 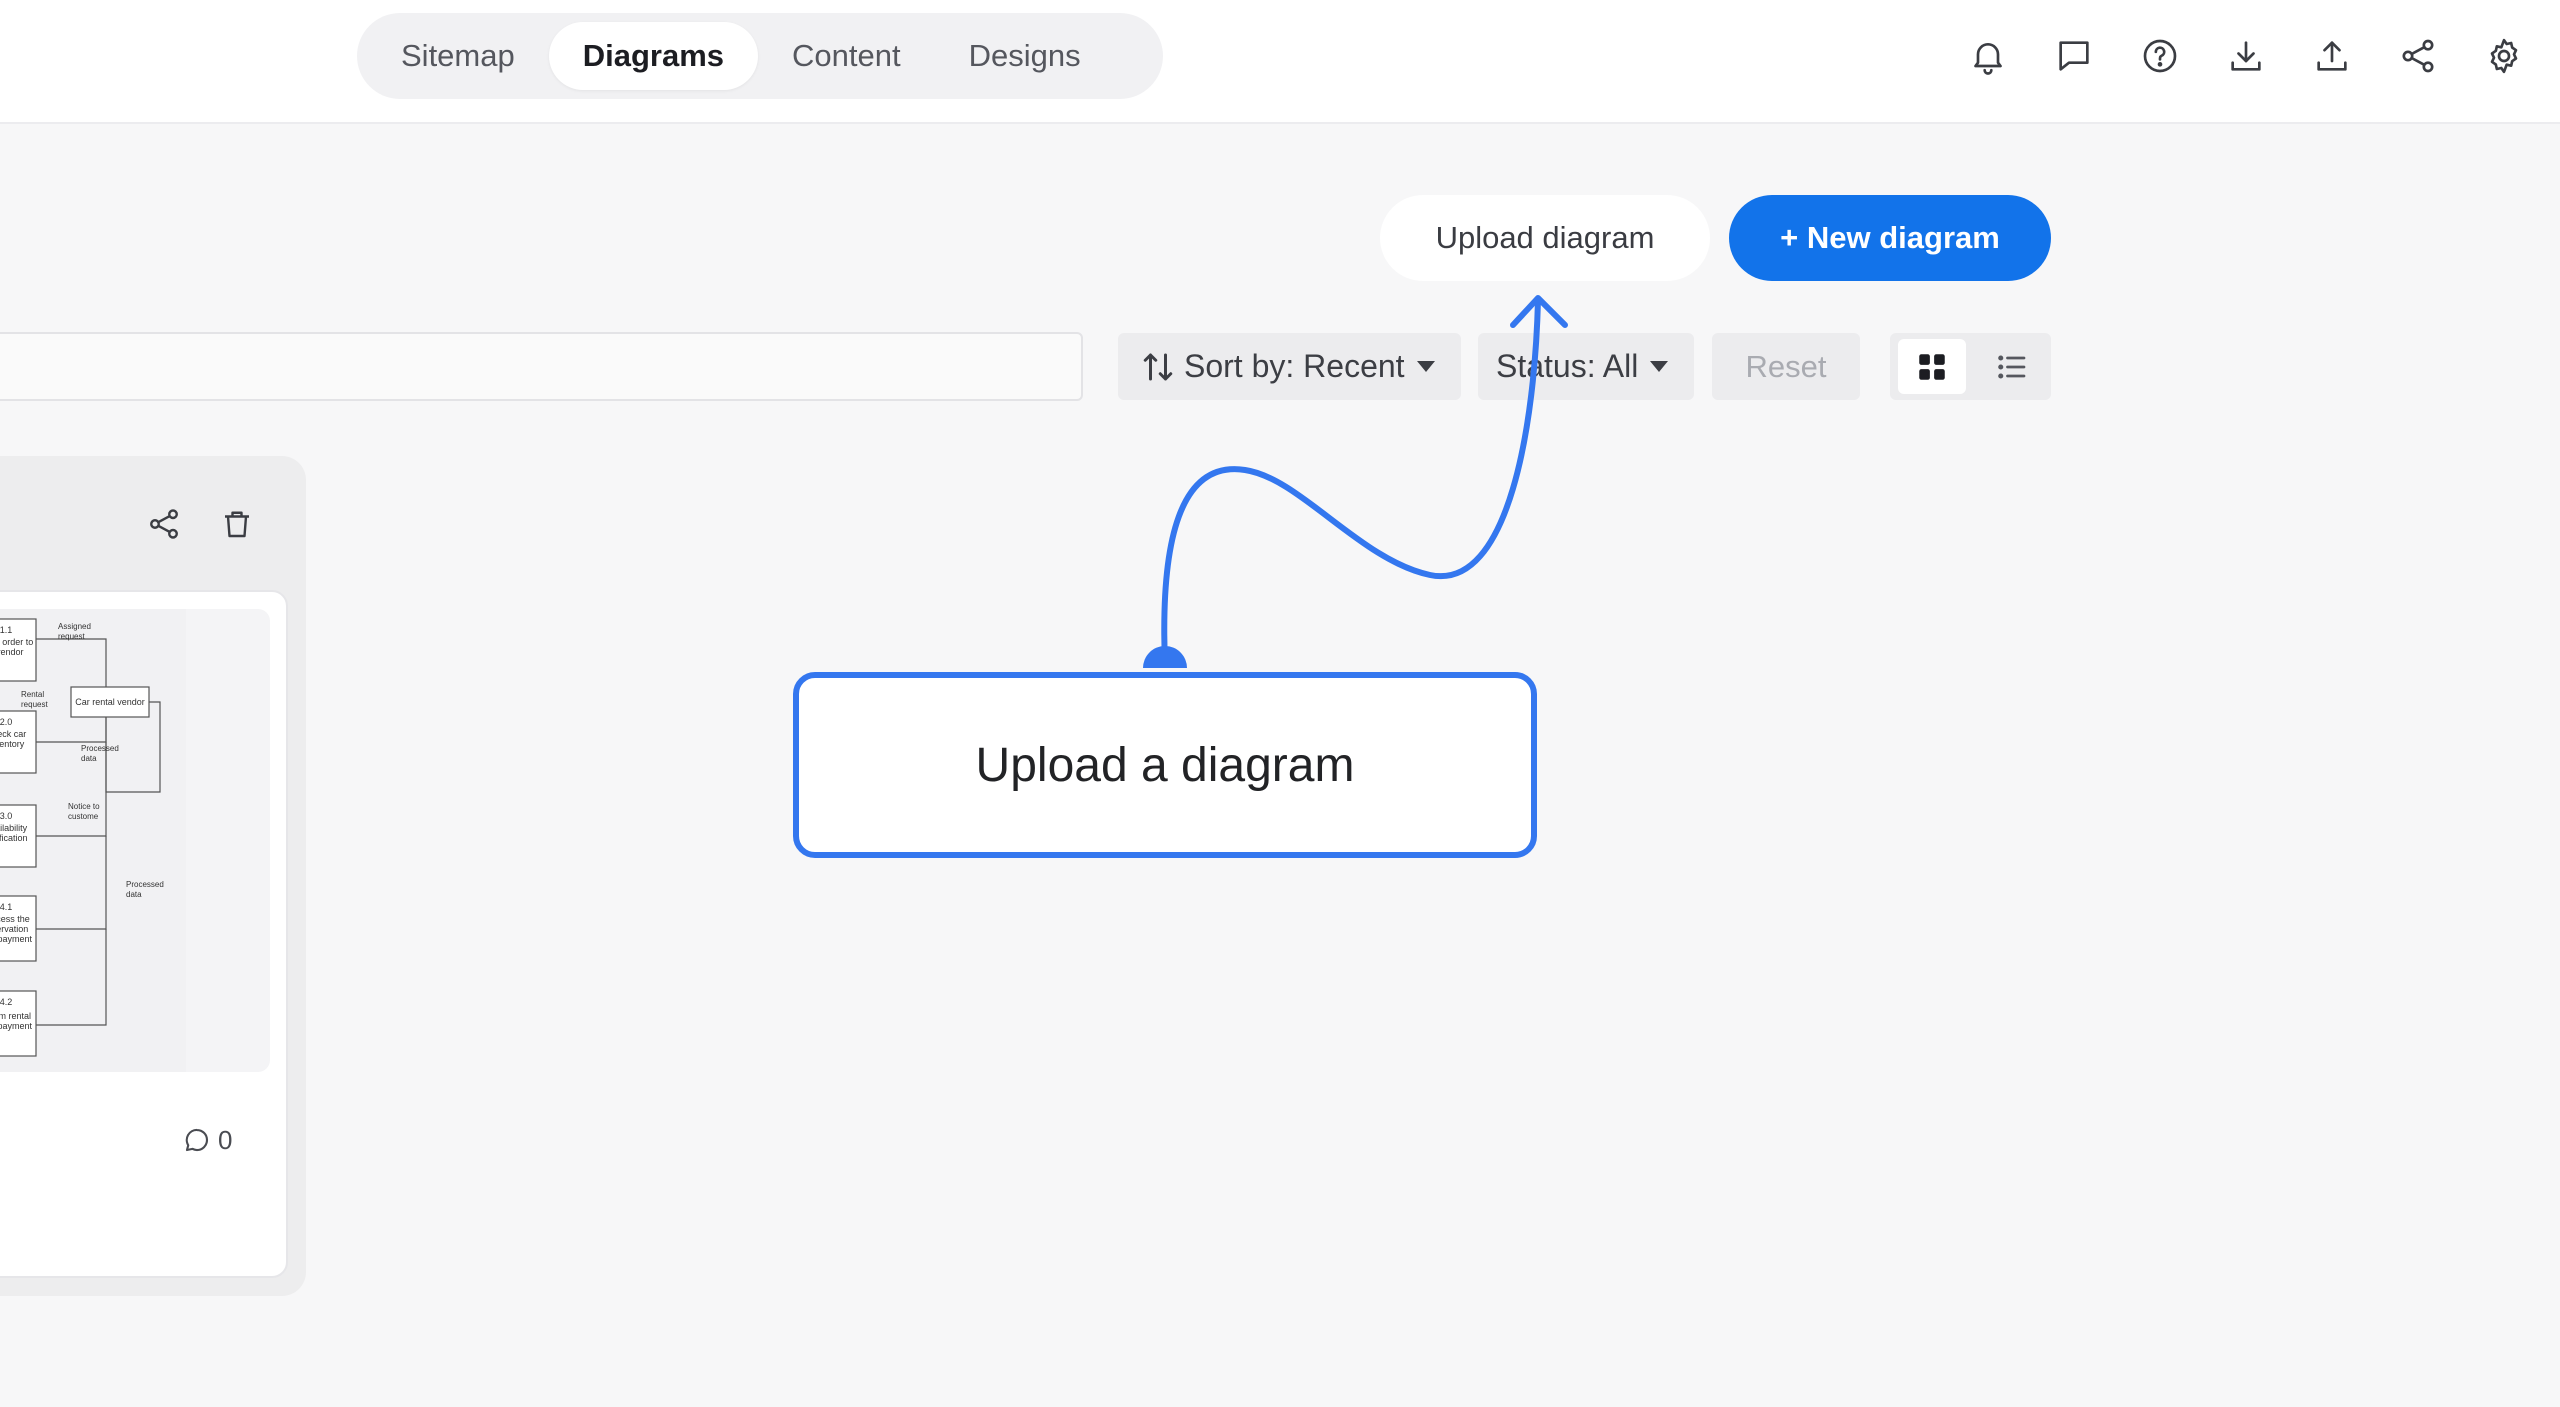 I want to click on tutorial-callout: Upload a diagram, so click(x=1165, y=765).